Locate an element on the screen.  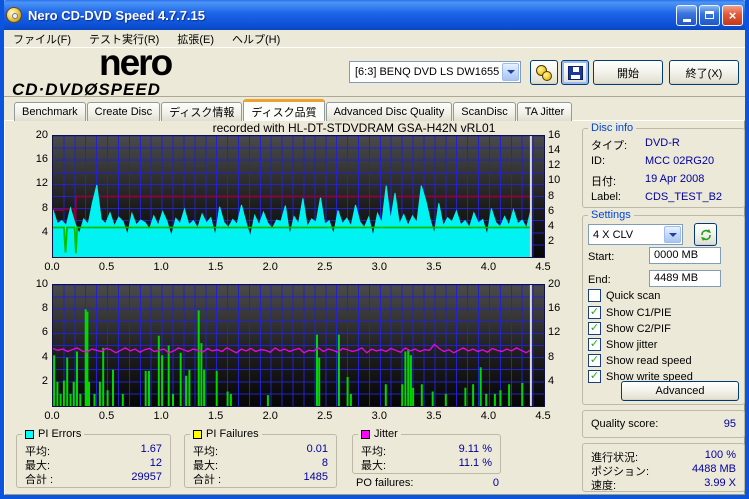
advanced-button: Advanced is located at coordinates (680, 391).